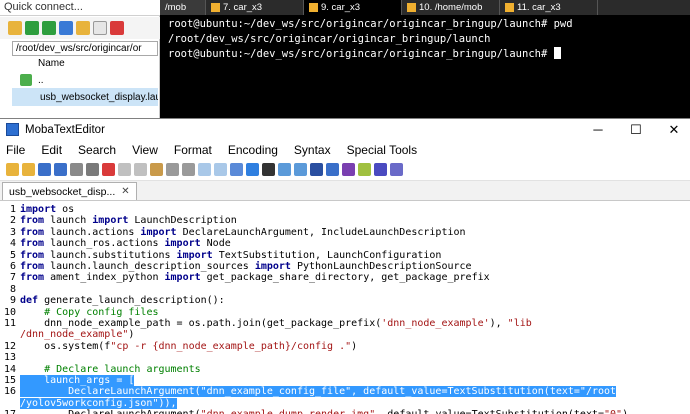 The width and height of the screenshot is (690, 414). Describe the element at coordinates (32, 28) in the screenshot. I see `download-icon` at that location.